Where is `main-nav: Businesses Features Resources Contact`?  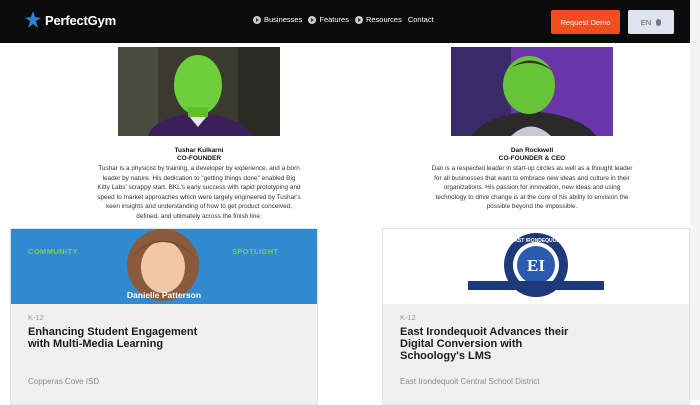
main-nav: Businesses Features Resources Contact is located at coordinates (346, 19).